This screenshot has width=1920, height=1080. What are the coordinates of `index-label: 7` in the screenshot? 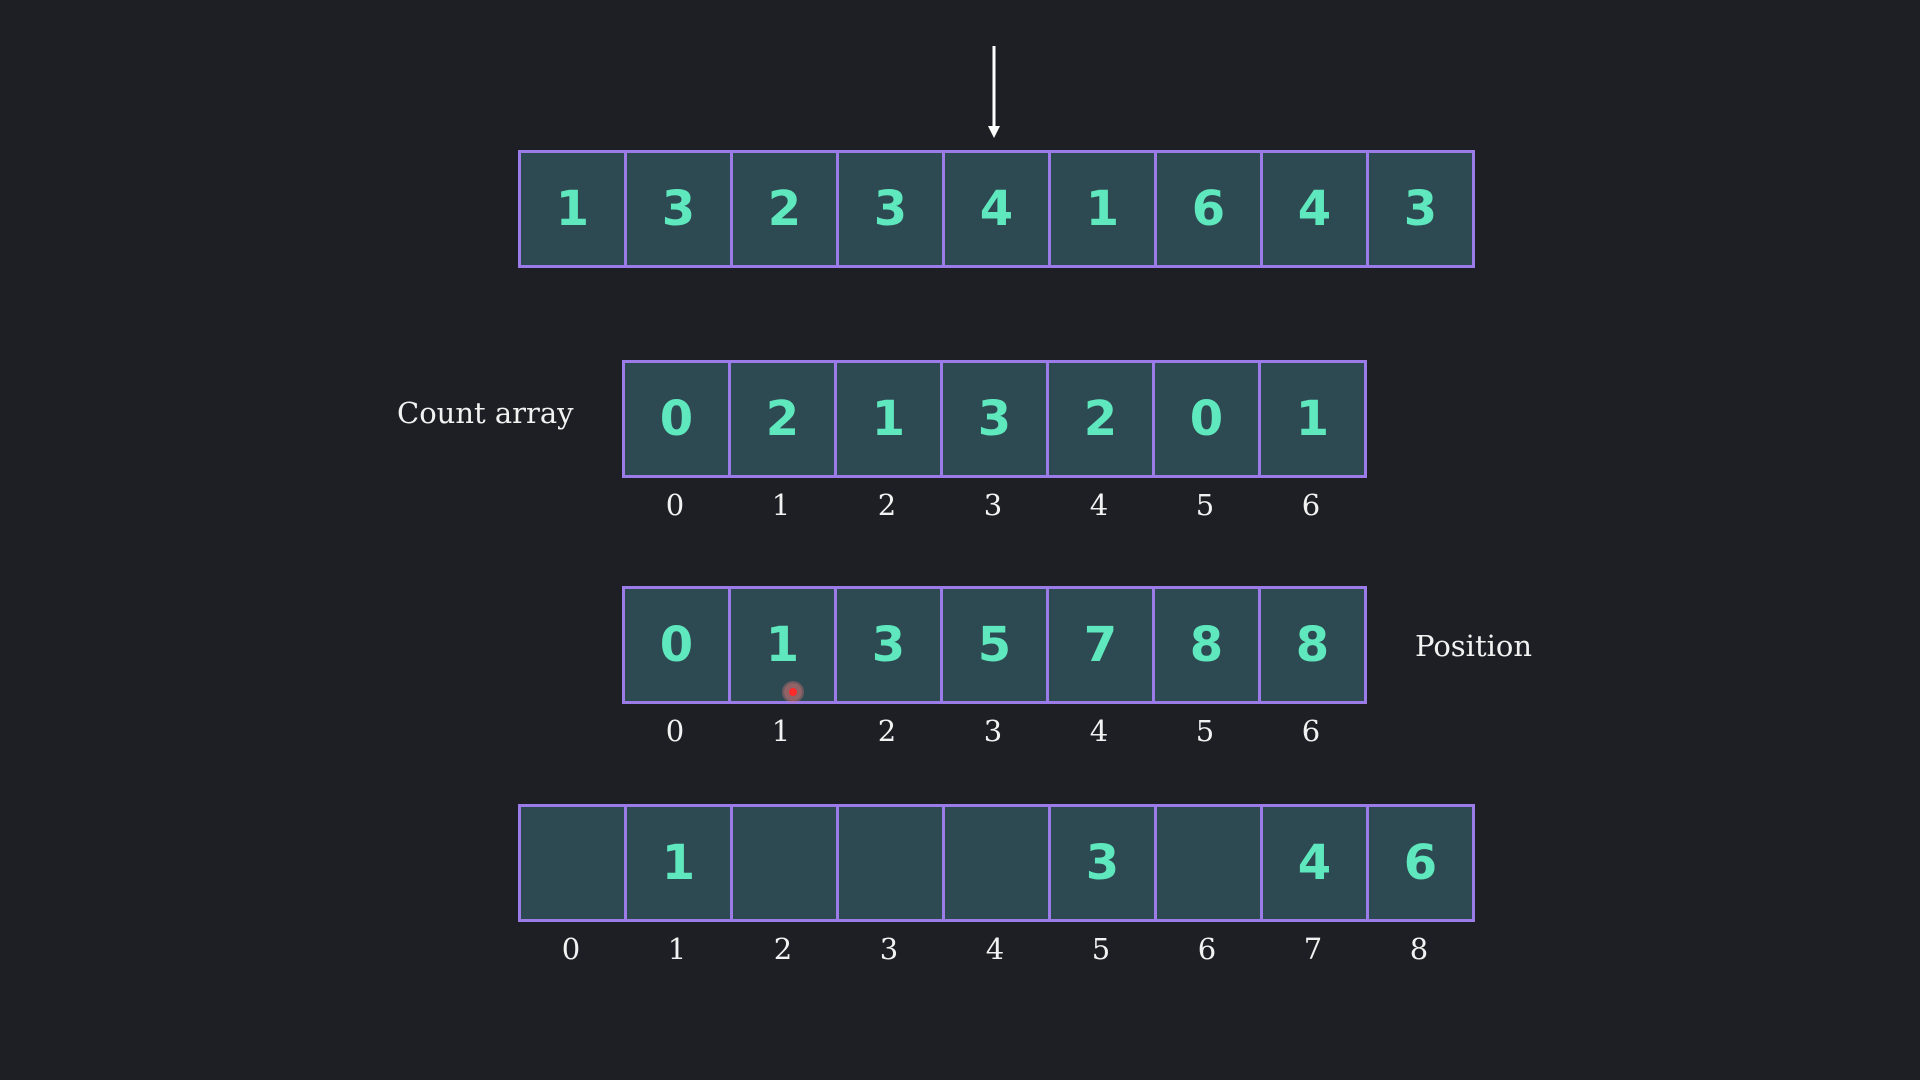 It's located at (1313, 949).